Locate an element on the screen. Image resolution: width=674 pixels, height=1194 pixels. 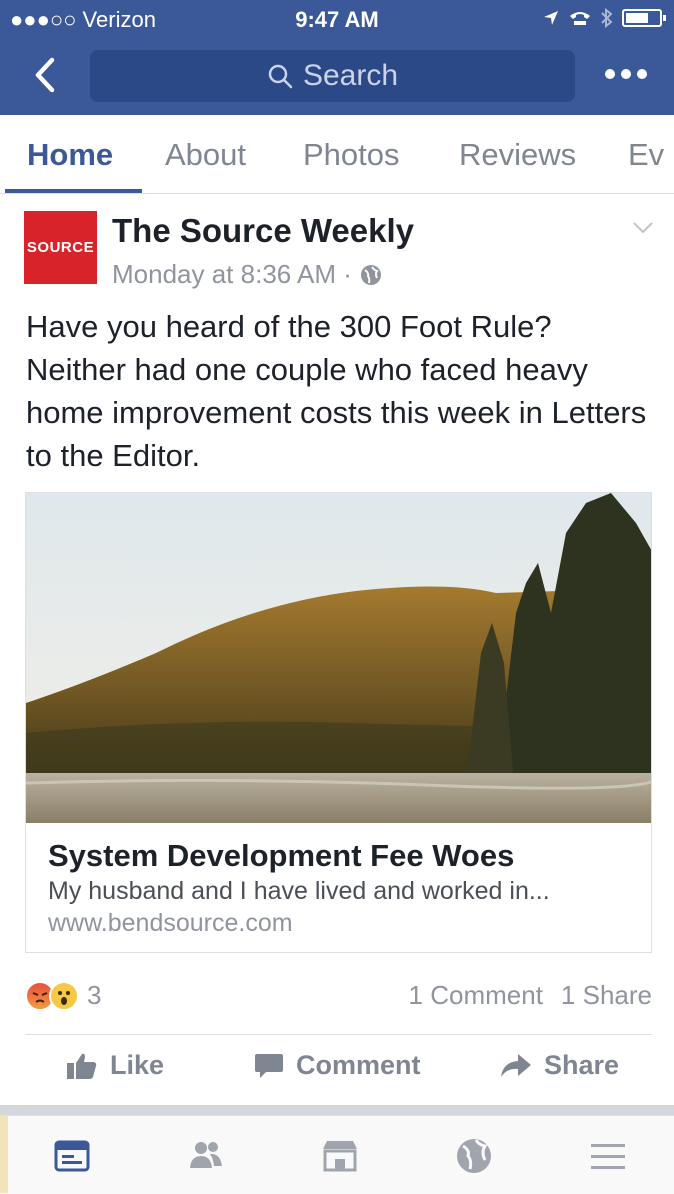
search-icon is located at coordinates (280, 76).